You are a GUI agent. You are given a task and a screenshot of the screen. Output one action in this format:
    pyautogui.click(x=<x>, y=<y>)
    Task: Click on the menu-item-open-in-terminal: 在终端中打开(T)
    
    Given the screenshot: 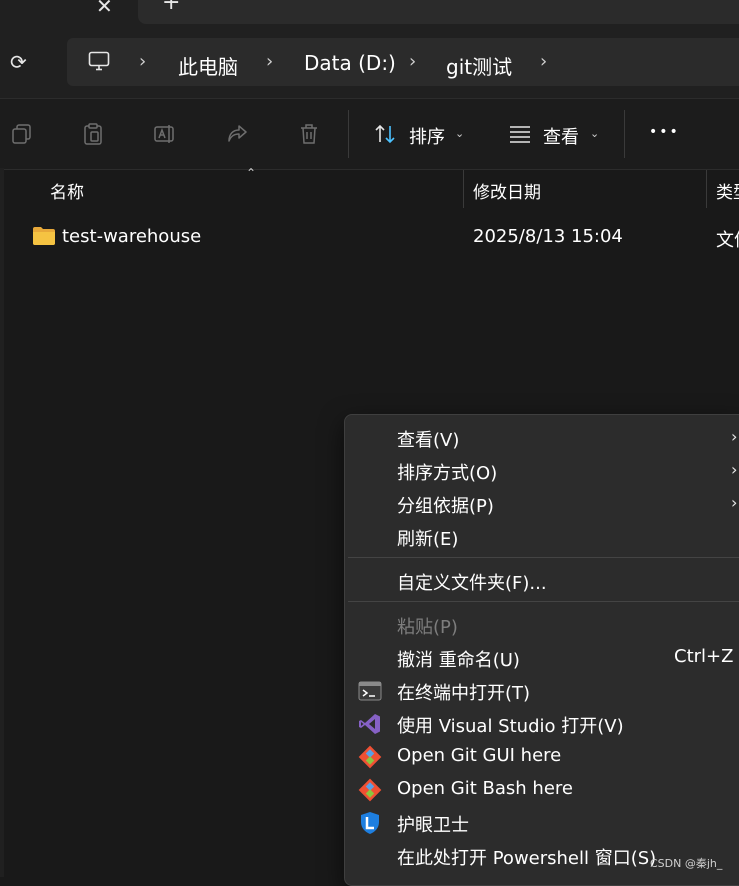 What is the action you would take?
    pyautogui.click(x=463, y=692)
    